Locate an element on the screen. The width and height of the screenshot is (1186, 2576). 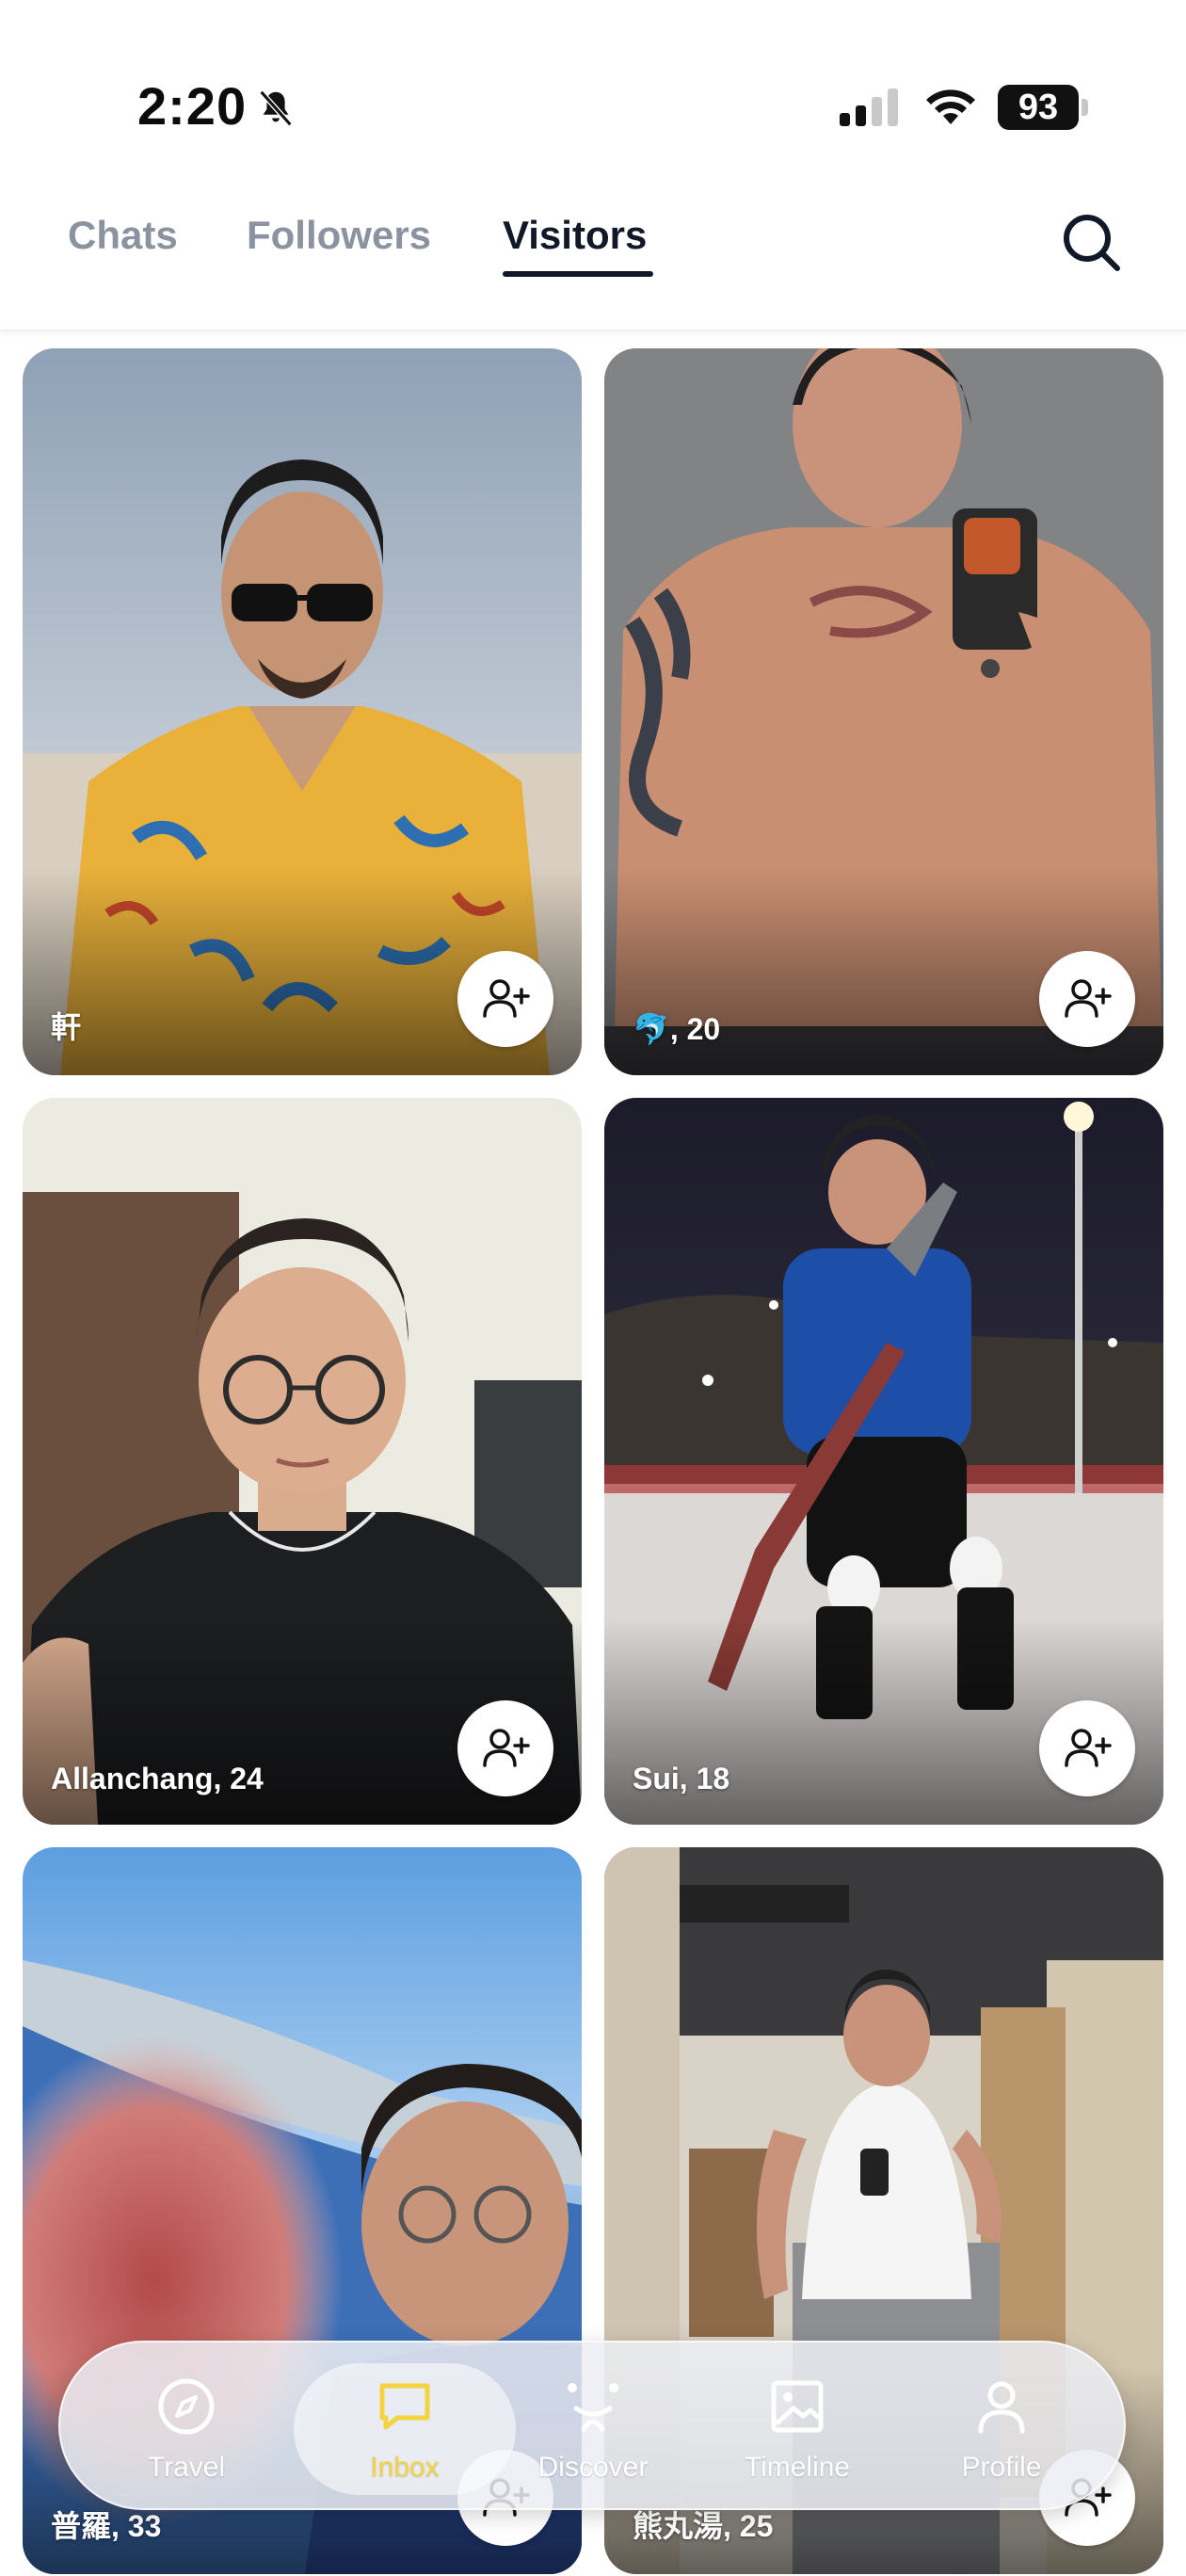
cellular-signal-icon is located at coordinates (869, 107).